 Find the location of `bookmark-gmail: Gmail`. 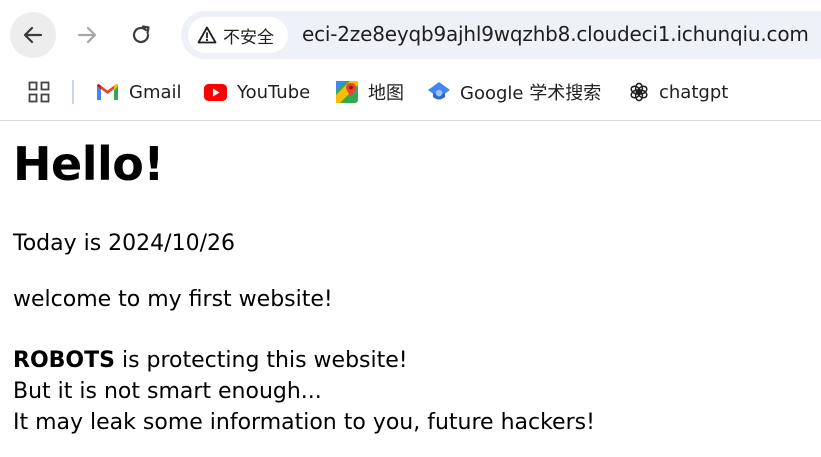

bookmark-gmail: Gmail is located at coordinates (139, 92).